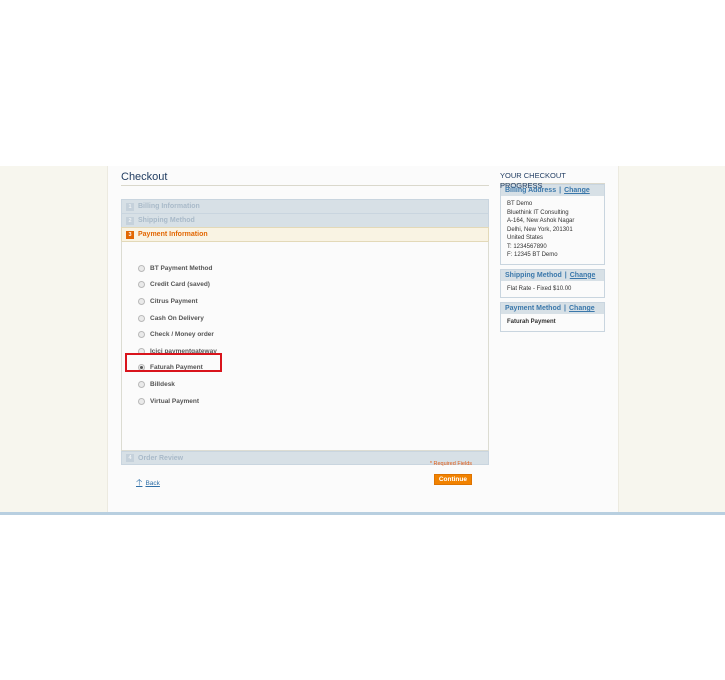 Image resolution: width=725 pixels, height=680 pixels. I want to click on step-label: Payment Information, so click(173, 234).